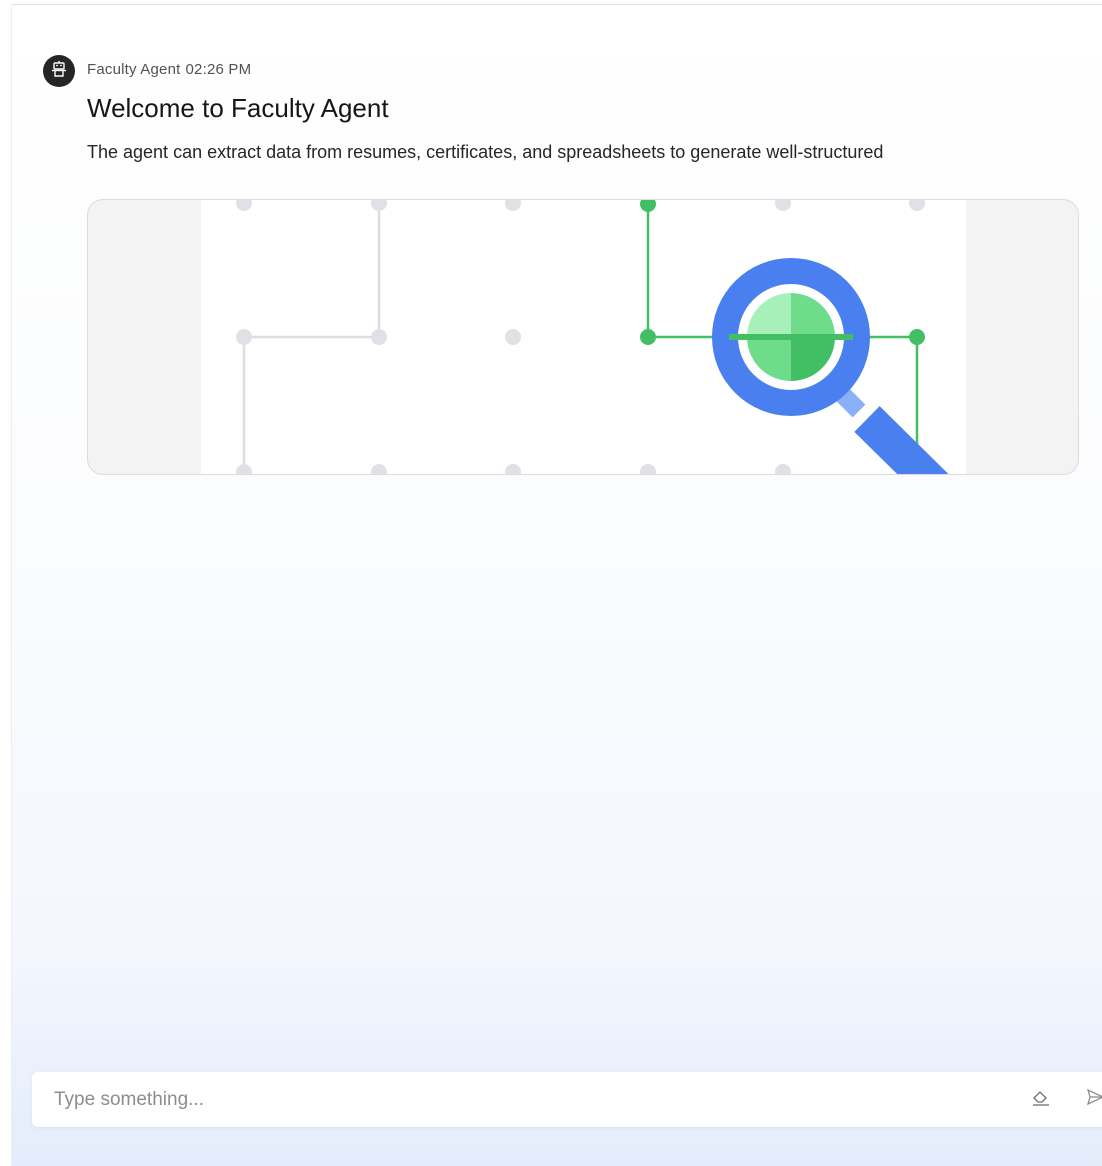 Image resolution: width=1102 pixels, height=1166 pixels. I want to click on message-title: Welcome to Faculty Agent, so click(238, 108).